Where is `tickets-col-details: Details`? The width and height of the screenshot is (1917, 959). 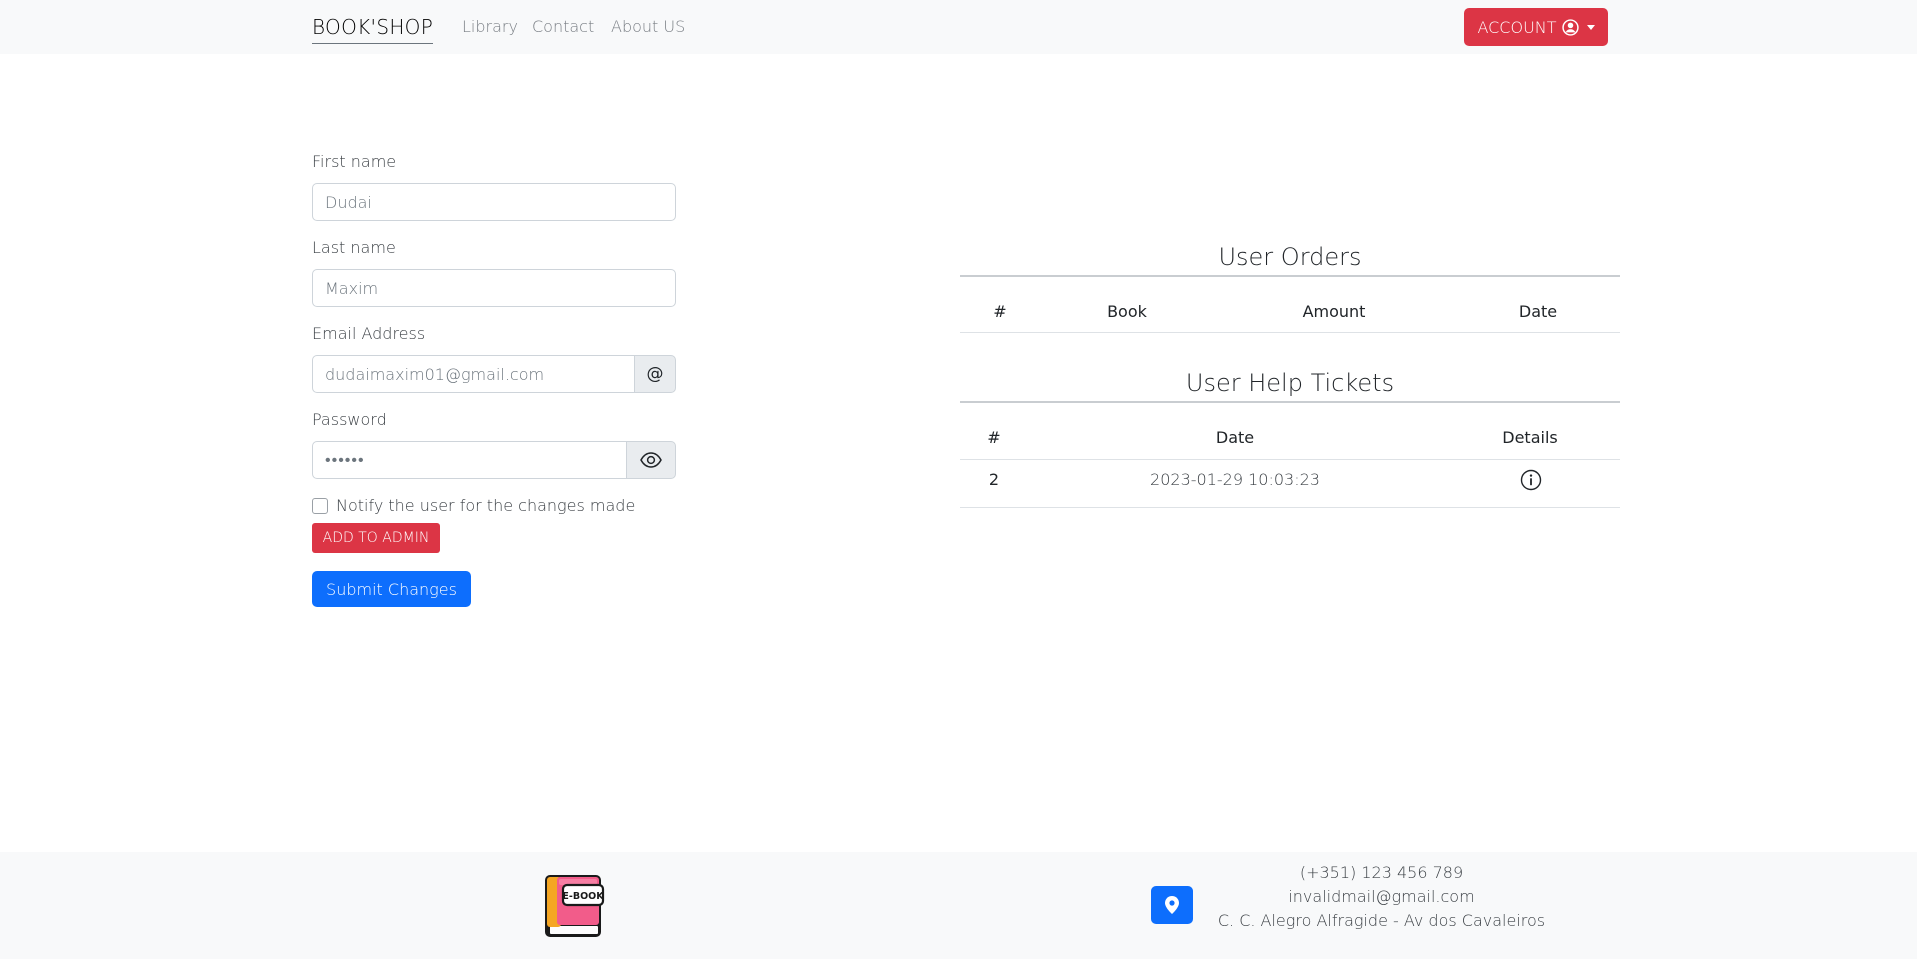
tickets-col-details: Details is located at coordinates (1530, 437).